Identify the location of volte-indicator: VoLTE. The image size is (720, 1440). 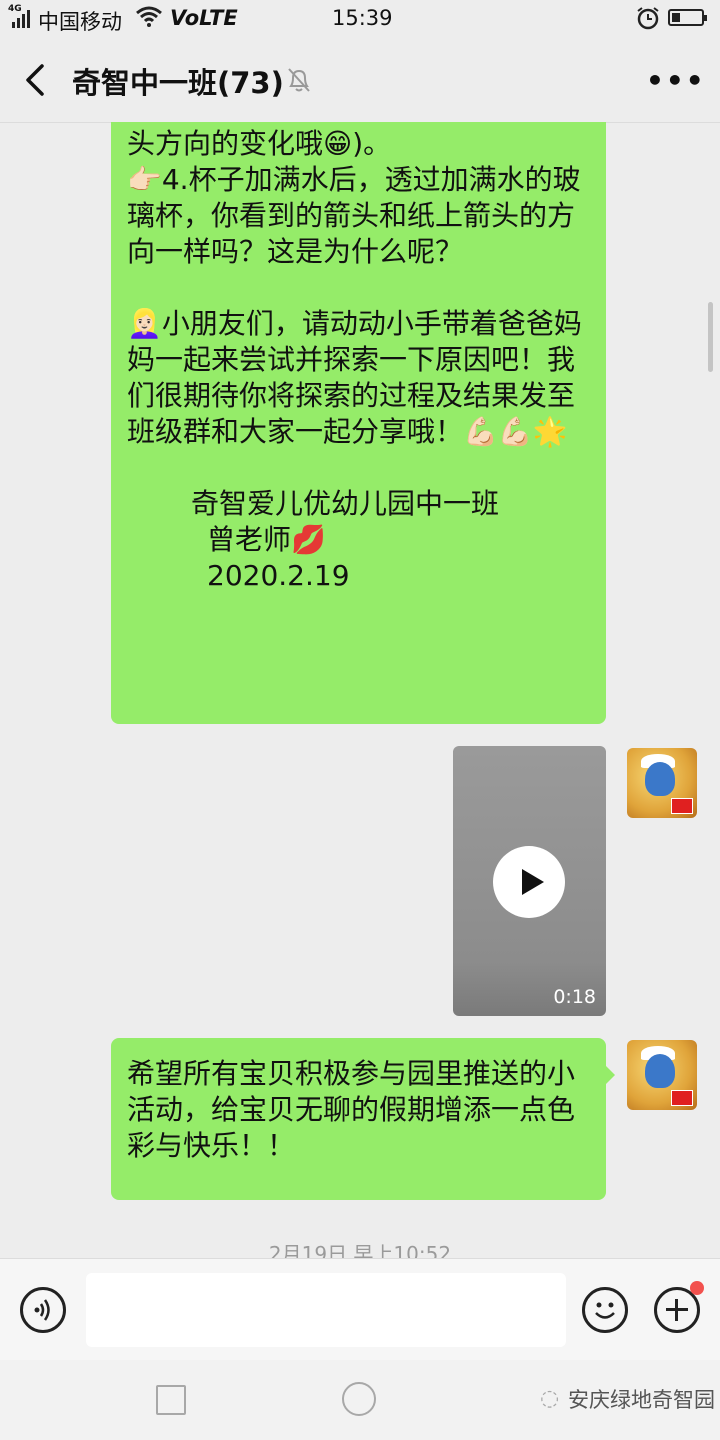
(204, 18).